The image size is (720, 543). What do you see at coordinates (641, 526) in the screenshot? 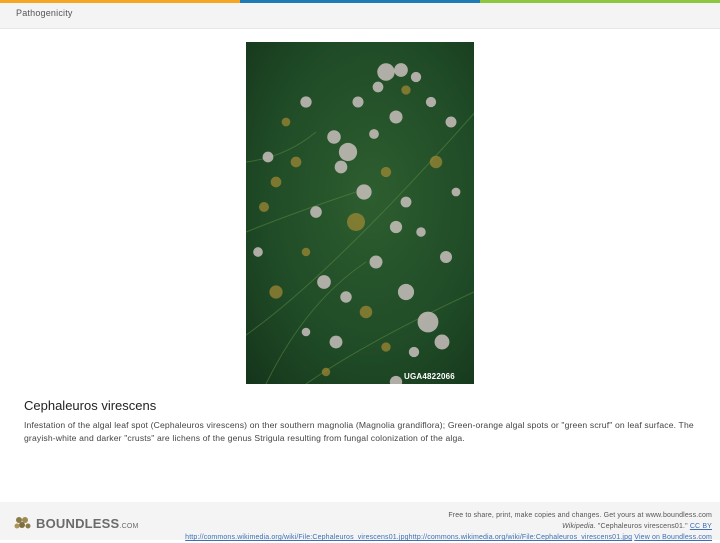
I see `source-title: "Cephaleuros virescens01."` at bounding box center [641, 526].